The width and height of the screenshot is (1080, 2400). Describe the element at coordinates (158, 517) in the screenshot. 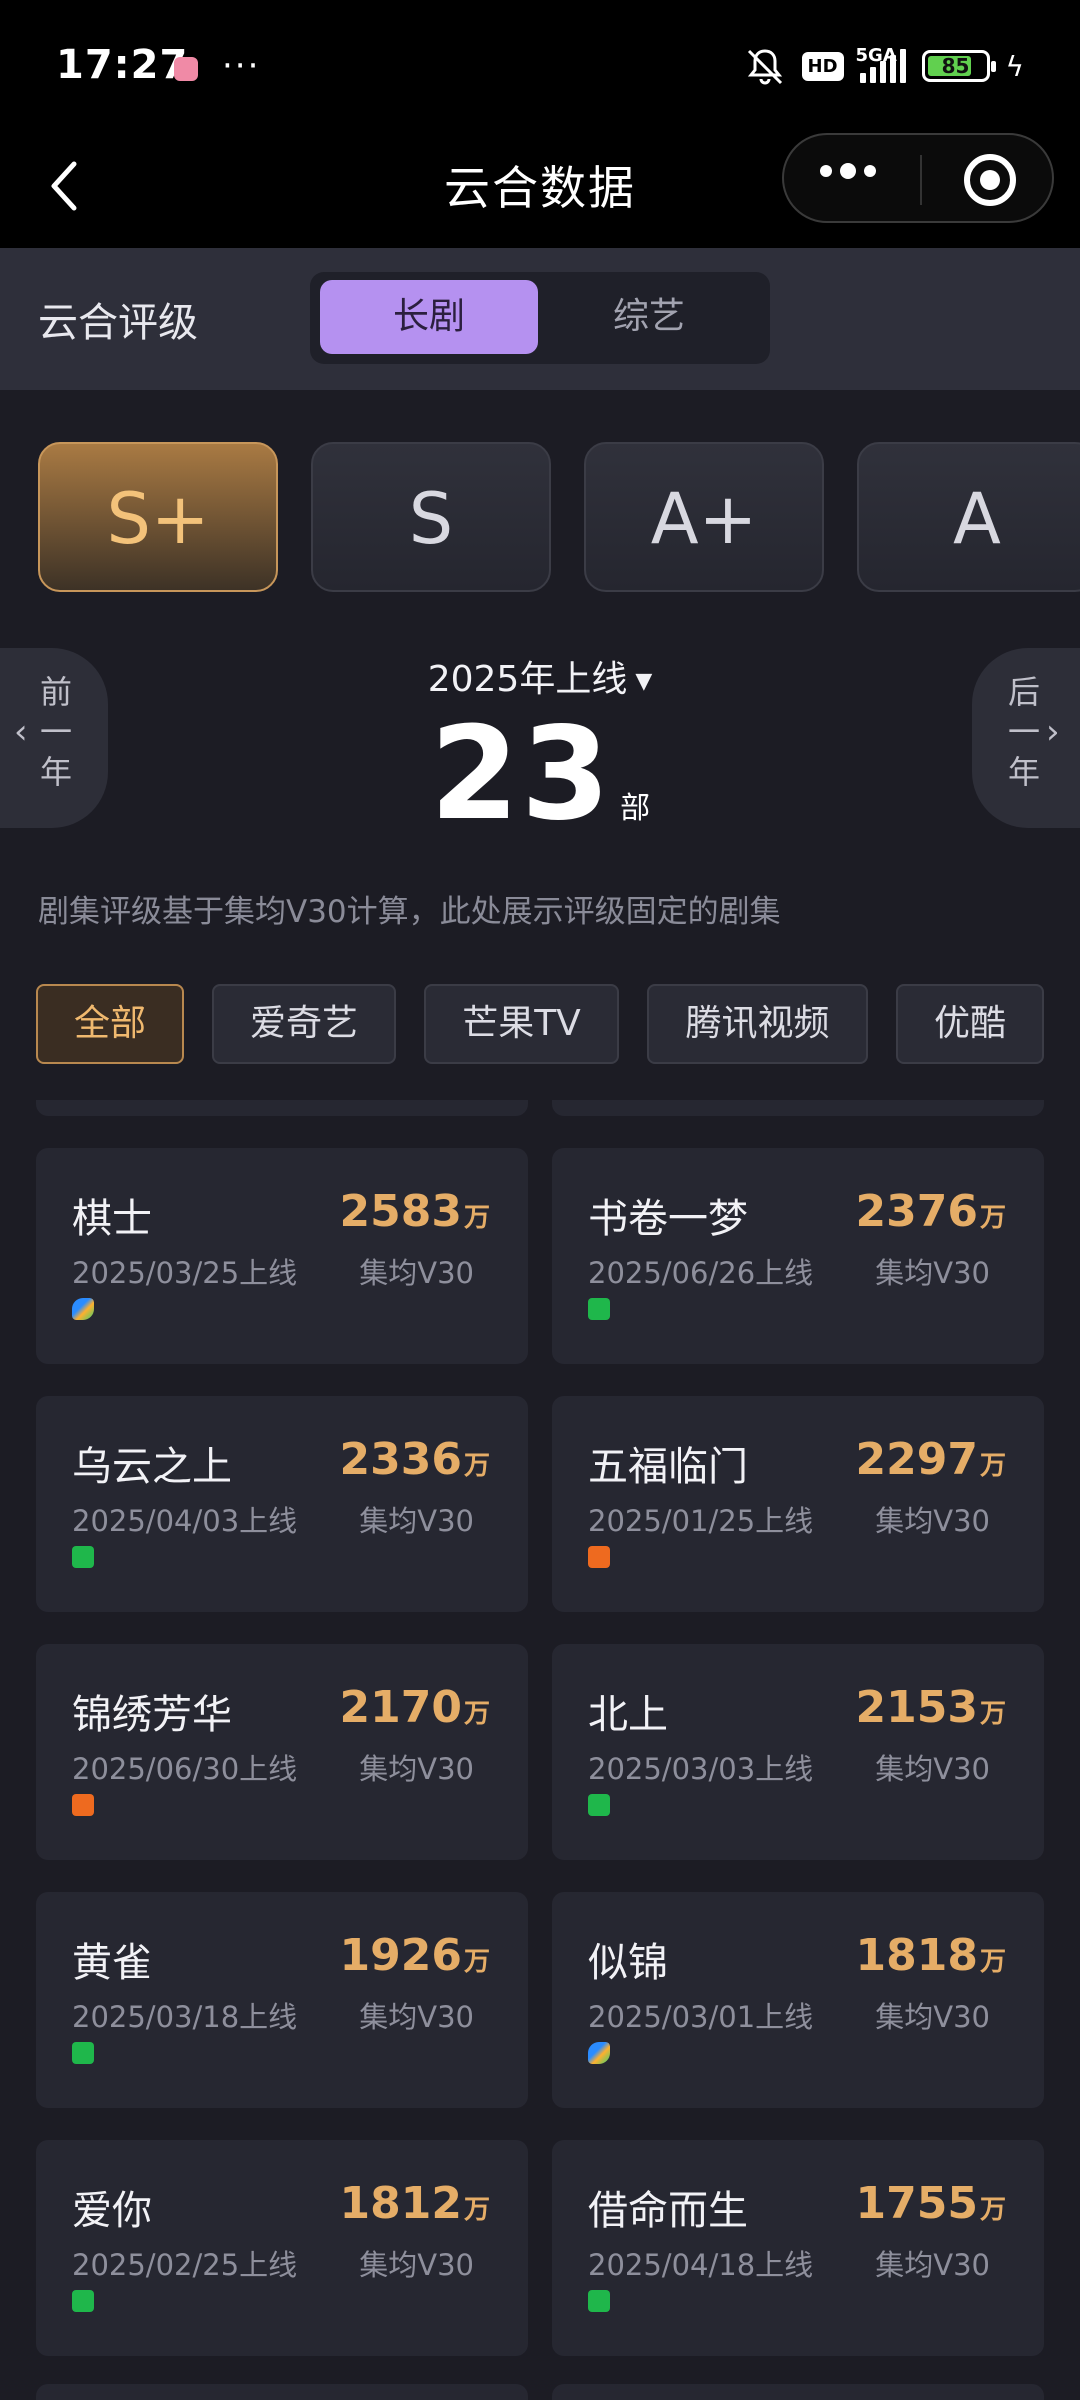

I see `grade-s-plus: S+` at that location.